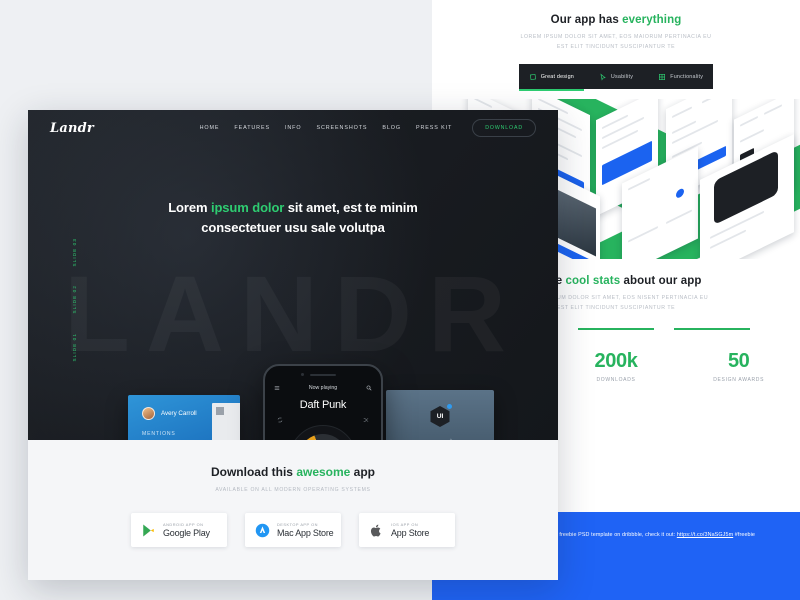 The height and width of the screenshot is (600, 800). What do you see at coordinates (616, 360) in the screenshot?
I see `stat-value: 200k` at bounding box center [616, 360].